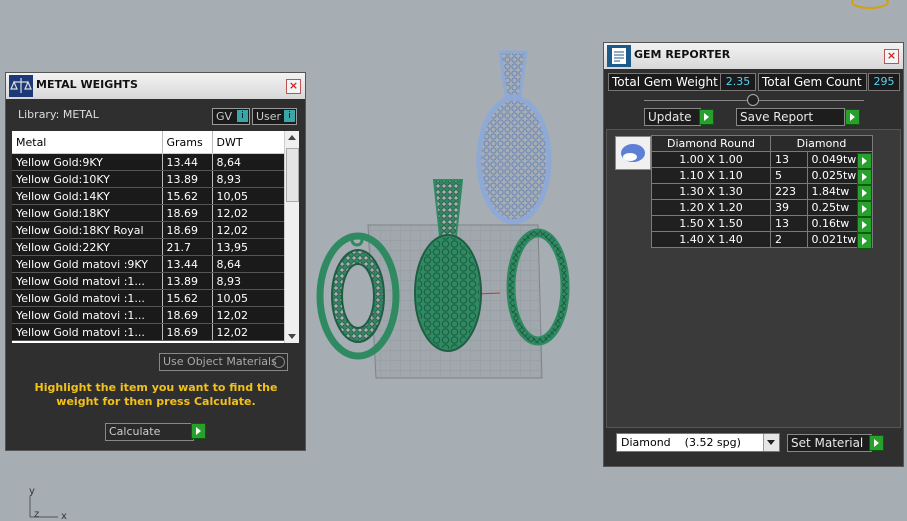 The height and width of the screenshot is (521, 907). Describe the element at coordinates (682, 54) in the screenshot. I see `gem-reporter-title: GEM REPORTER` at that location.